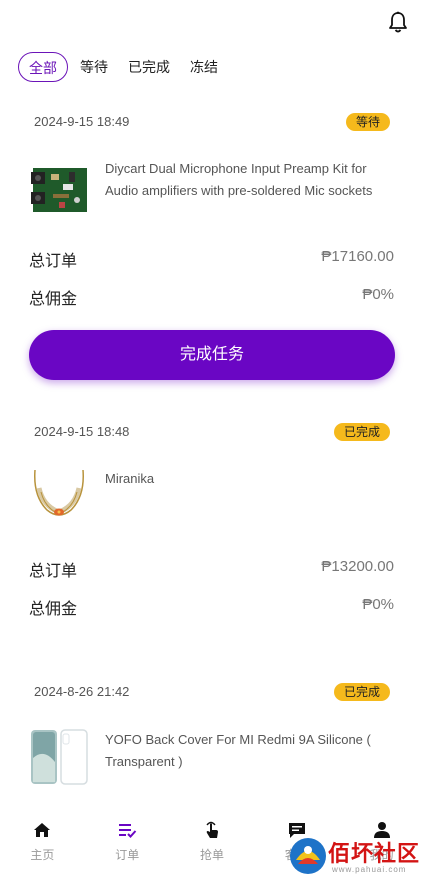  What do you see at coordinates (42, 830) in the screenshot?
I see `home-icon` at bounding box center [42, 830].